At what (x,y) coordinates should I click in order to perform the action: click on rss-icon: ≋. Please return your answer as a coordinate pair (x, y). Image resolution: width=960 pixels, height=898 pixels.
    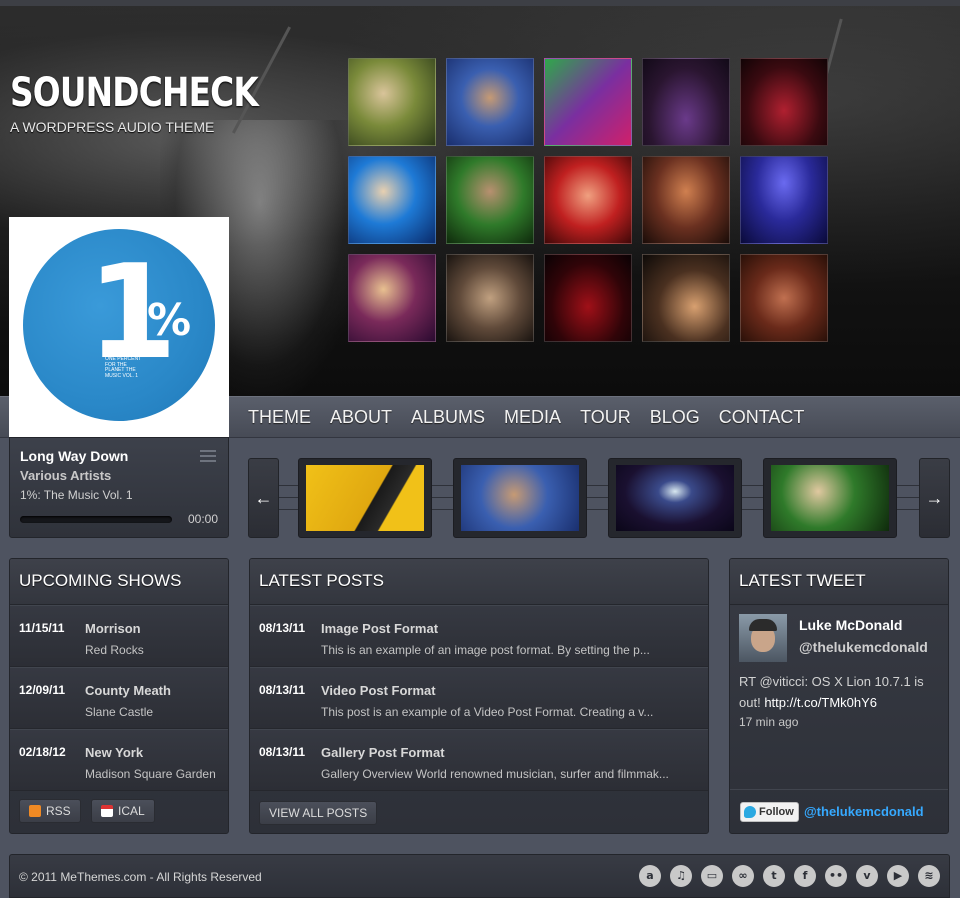
    Looking at the image, I should click on (929, 876).